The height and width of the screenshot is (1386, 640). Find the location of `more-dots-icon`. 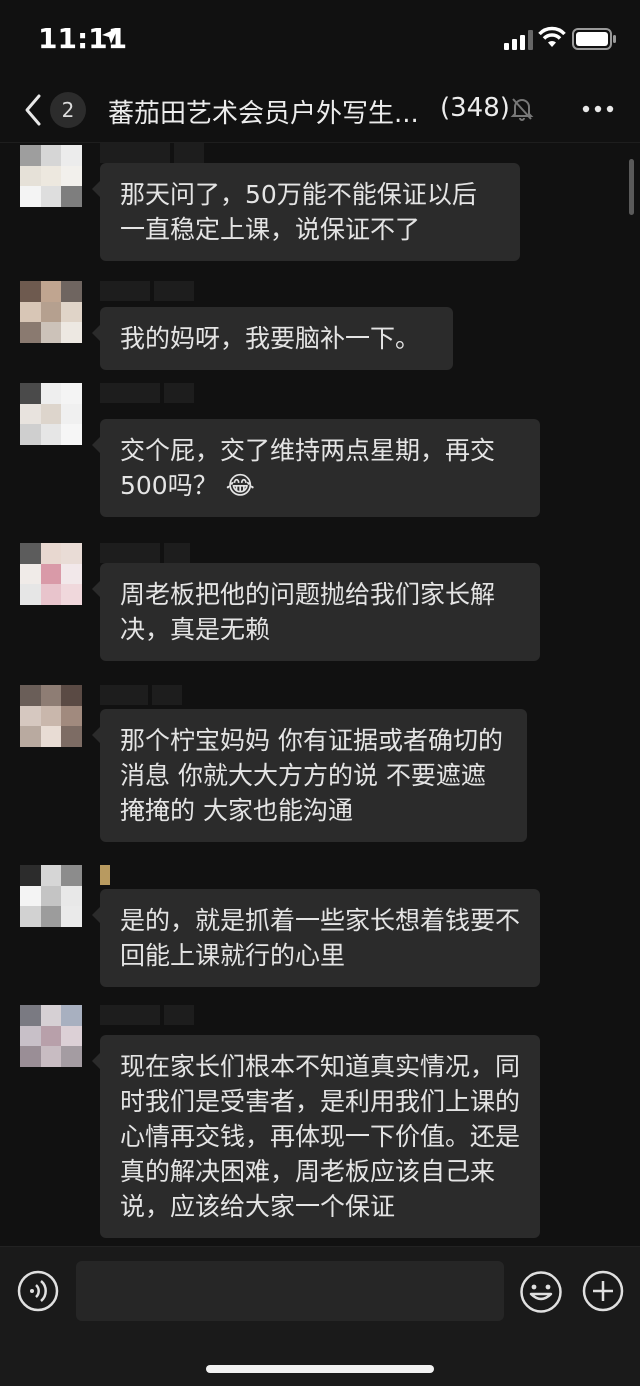

more-dots-icon is located at coordinates (598, 109).